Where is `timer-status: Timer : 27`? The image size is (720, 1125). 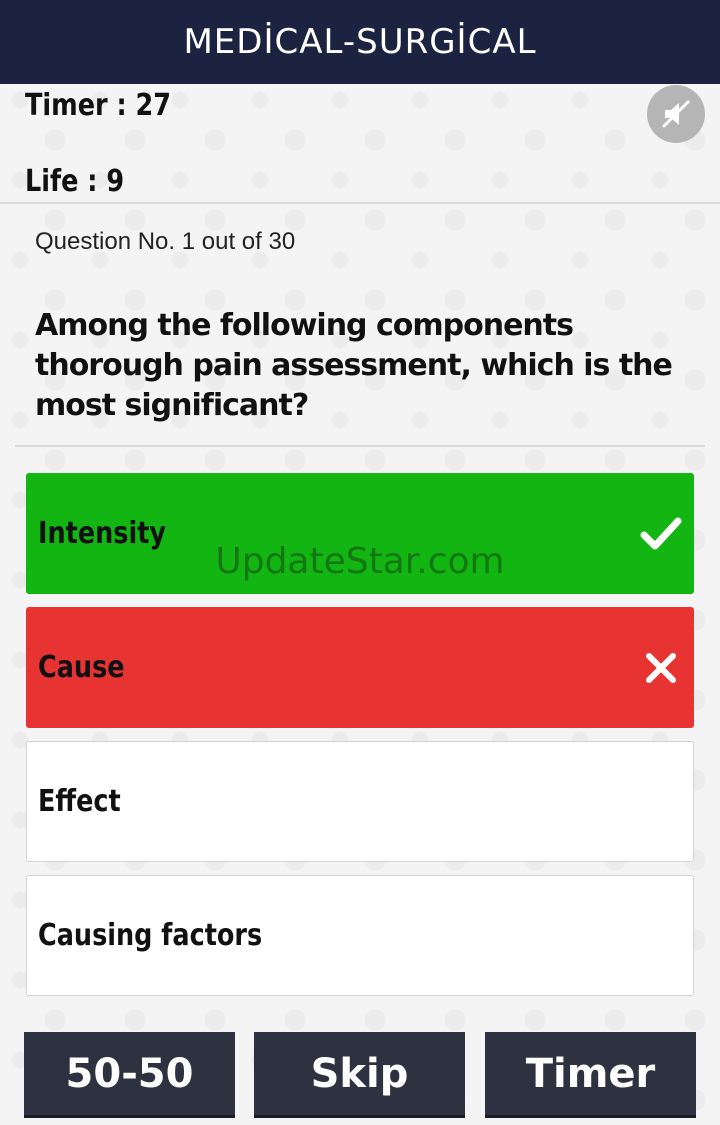 timer-status: Timer : 27 is located at coordinates (98, 105).